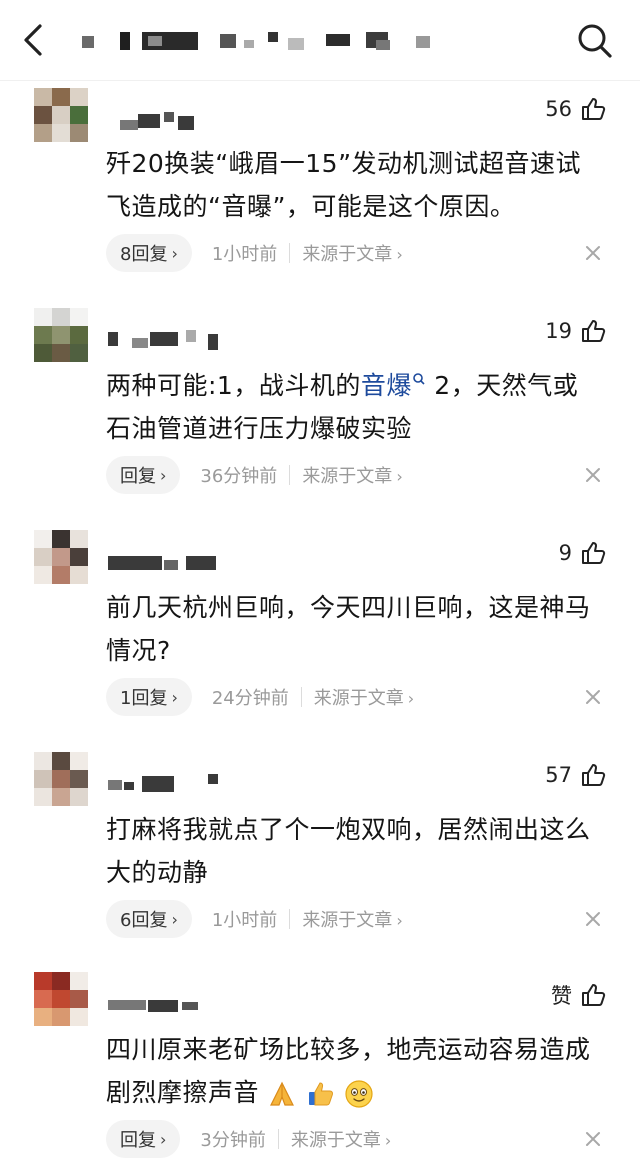 This screenshot has width=640, height=1167. I want to click on folded-hands-emoji-icon, so click(282, 1093).